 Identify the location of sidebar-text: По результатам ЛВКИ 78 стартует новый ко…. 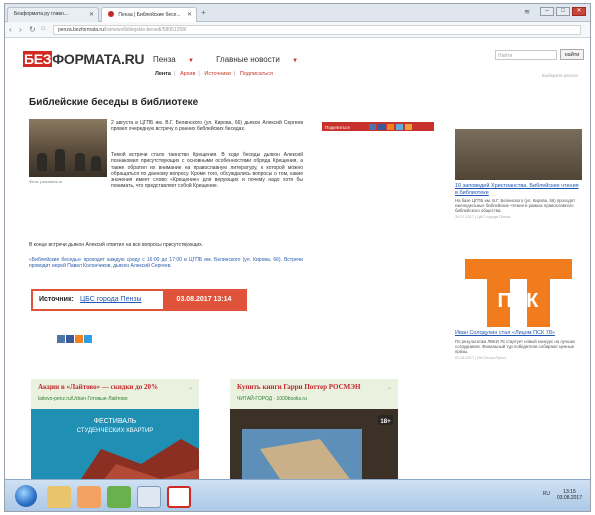
(515, 346).